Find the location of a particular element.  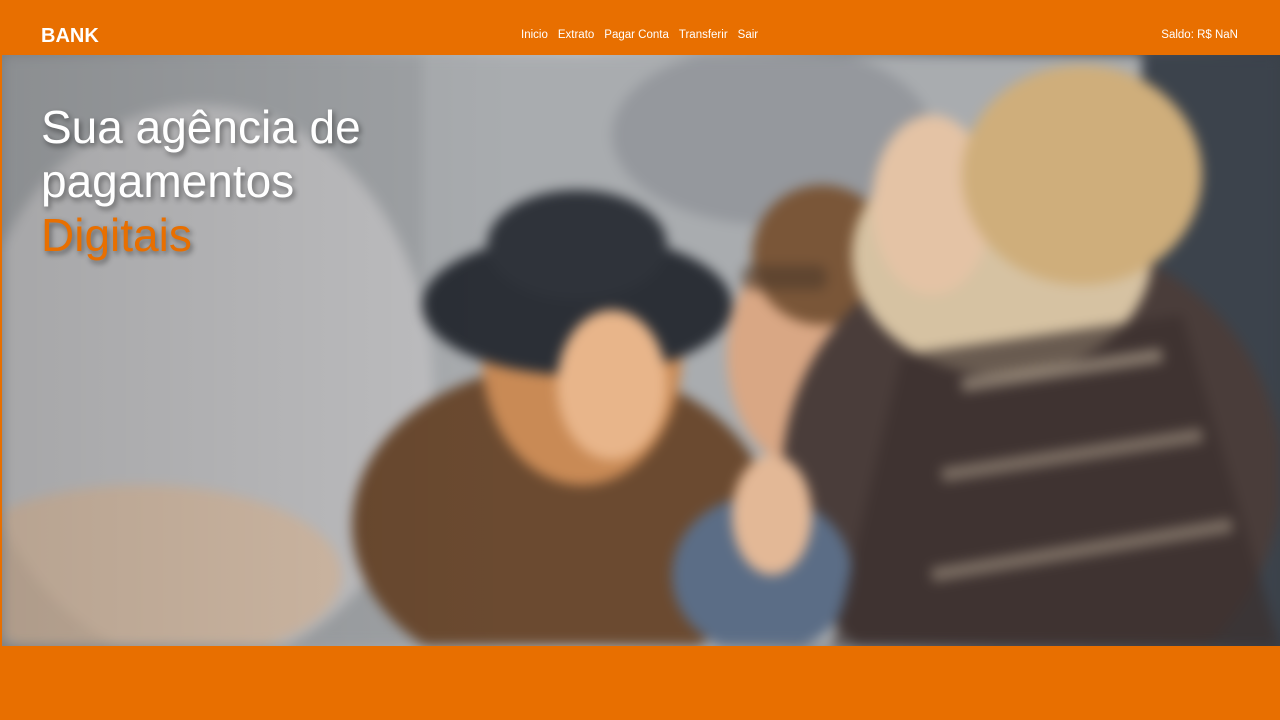

nav-link-sair: Sair is located at coordinates (748, 35).